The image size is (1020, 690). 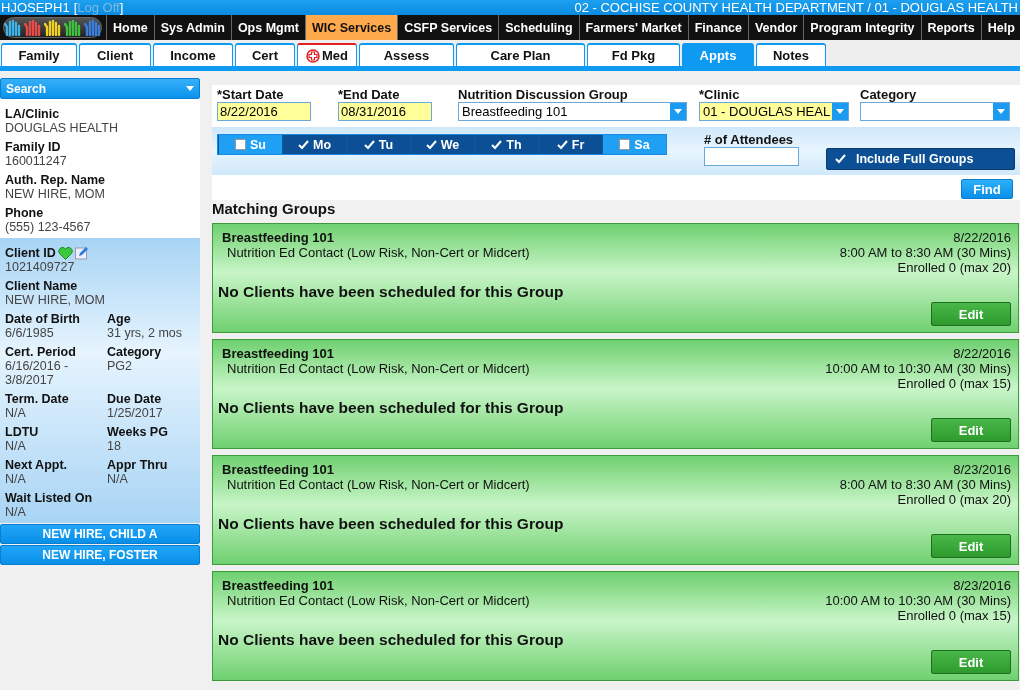 I want to click on tab: Care Plan, so click(x=520, y=54).